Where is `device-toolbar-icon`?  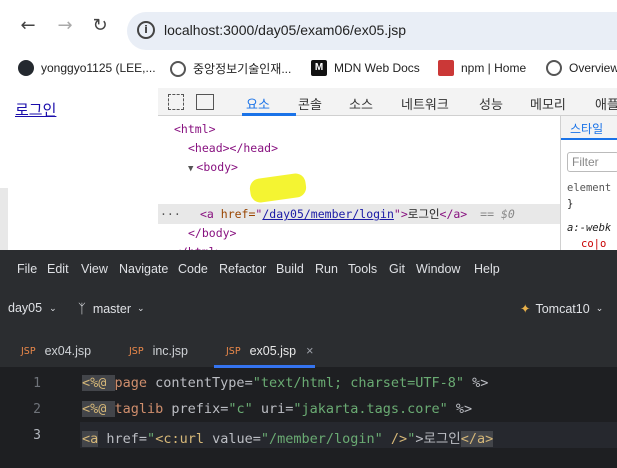
device-toolbar-icon is located at coordinates (205, 102).